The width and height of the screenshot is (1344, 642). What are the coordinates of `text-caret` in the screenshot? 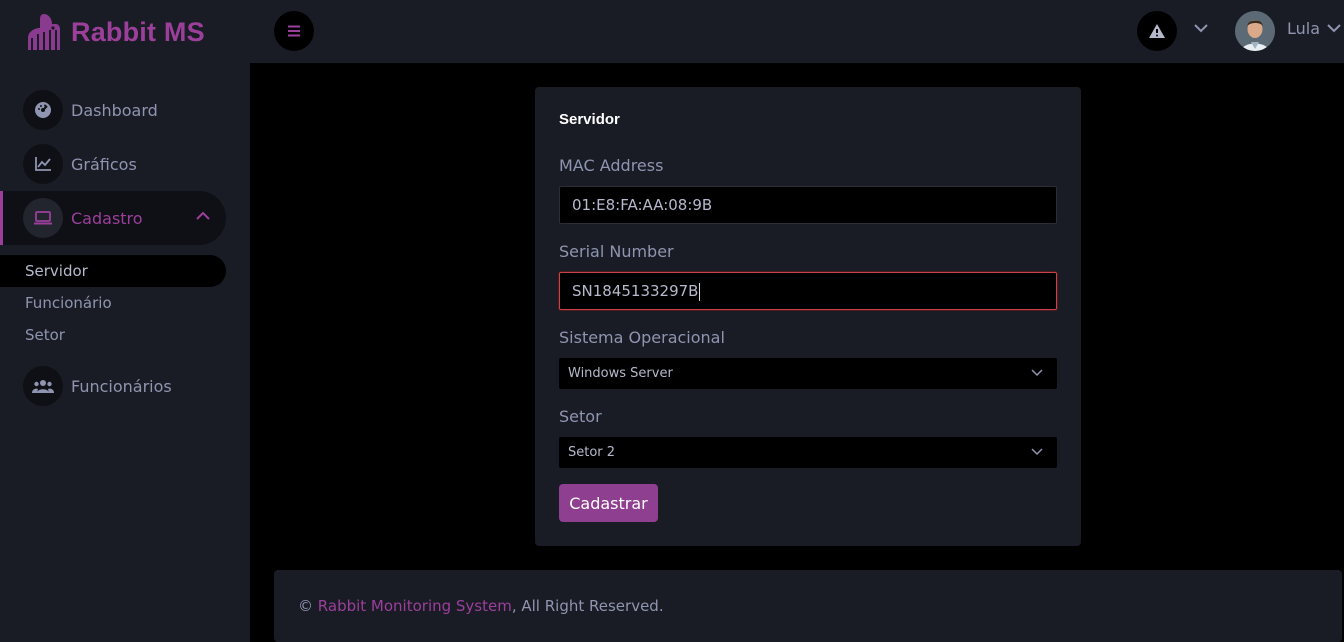 It's located at (700, 291).